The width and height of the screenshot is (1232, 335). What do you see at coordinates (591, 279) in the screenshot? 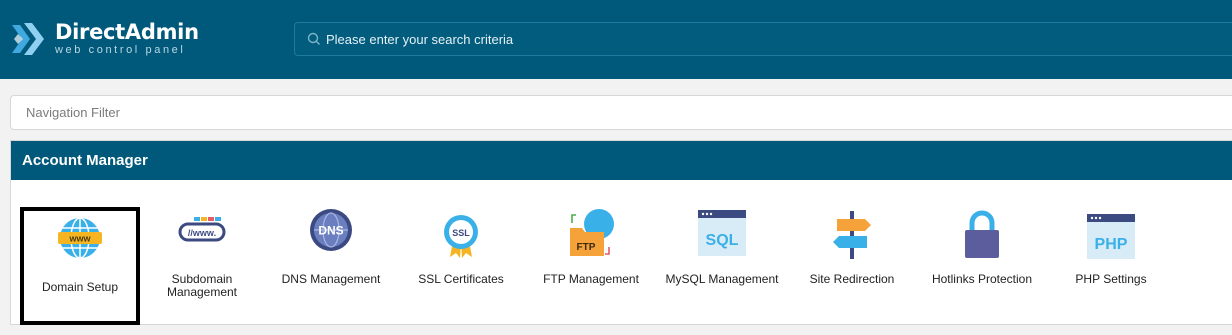
I see `tile-label: FTP Management` at bounding box center [591, 279].